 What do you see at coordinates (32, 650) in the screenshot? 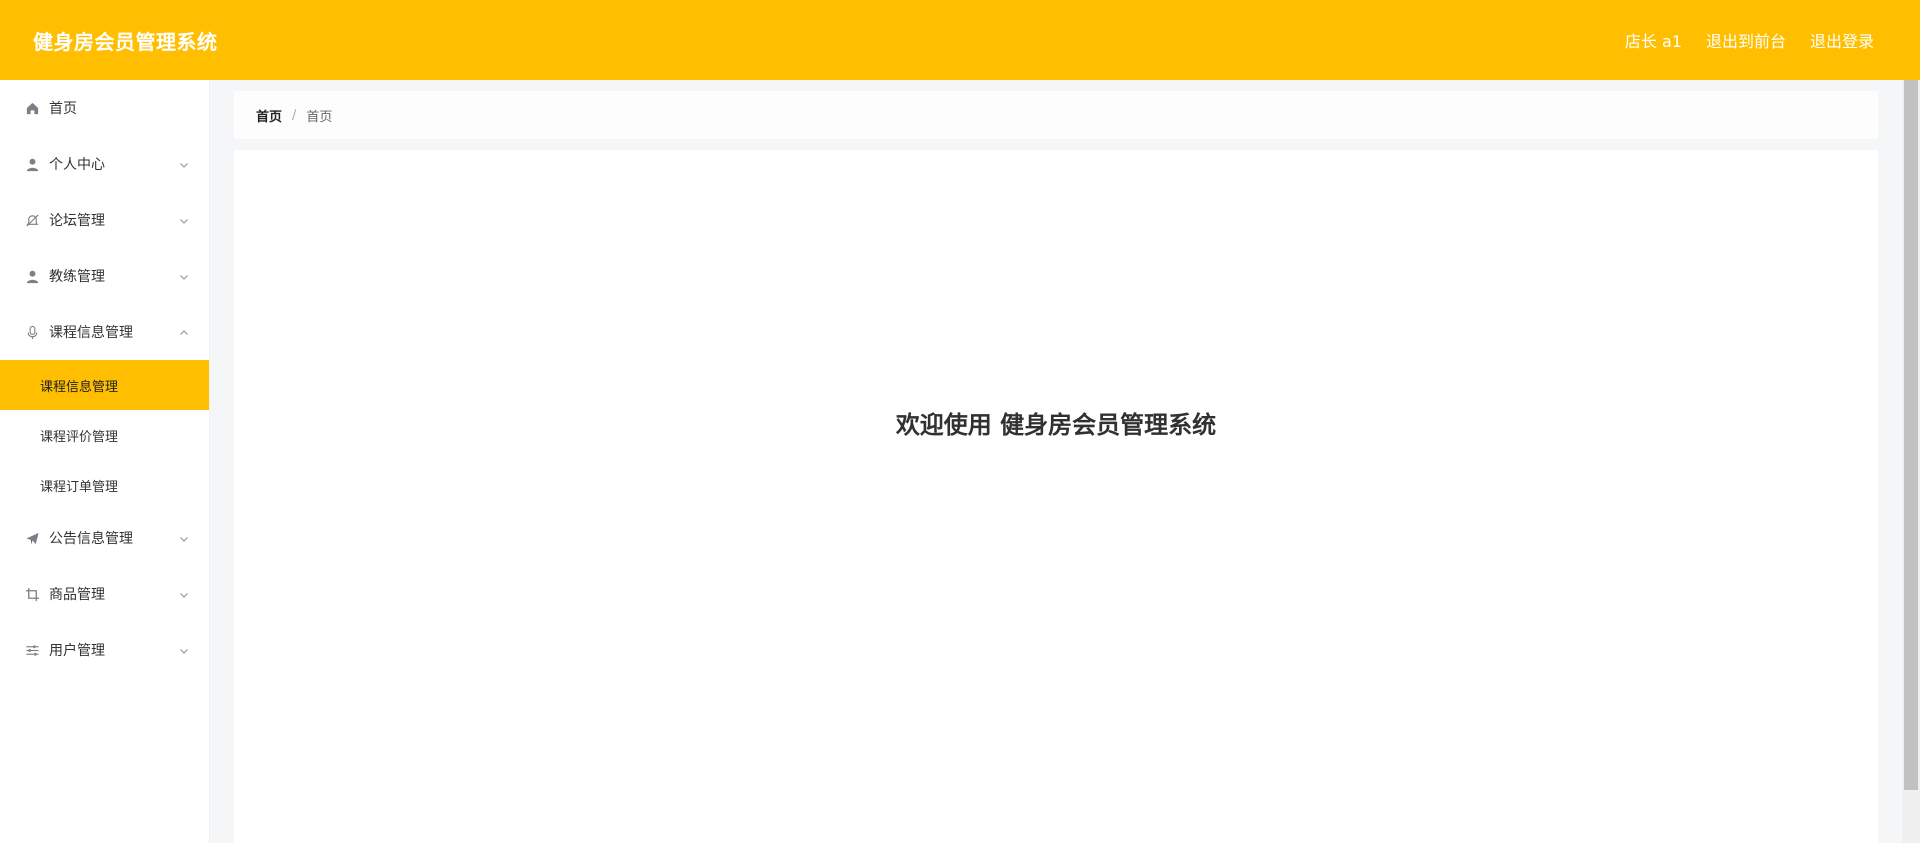
I see `sliders-icon` at bounding box center [32, 650].